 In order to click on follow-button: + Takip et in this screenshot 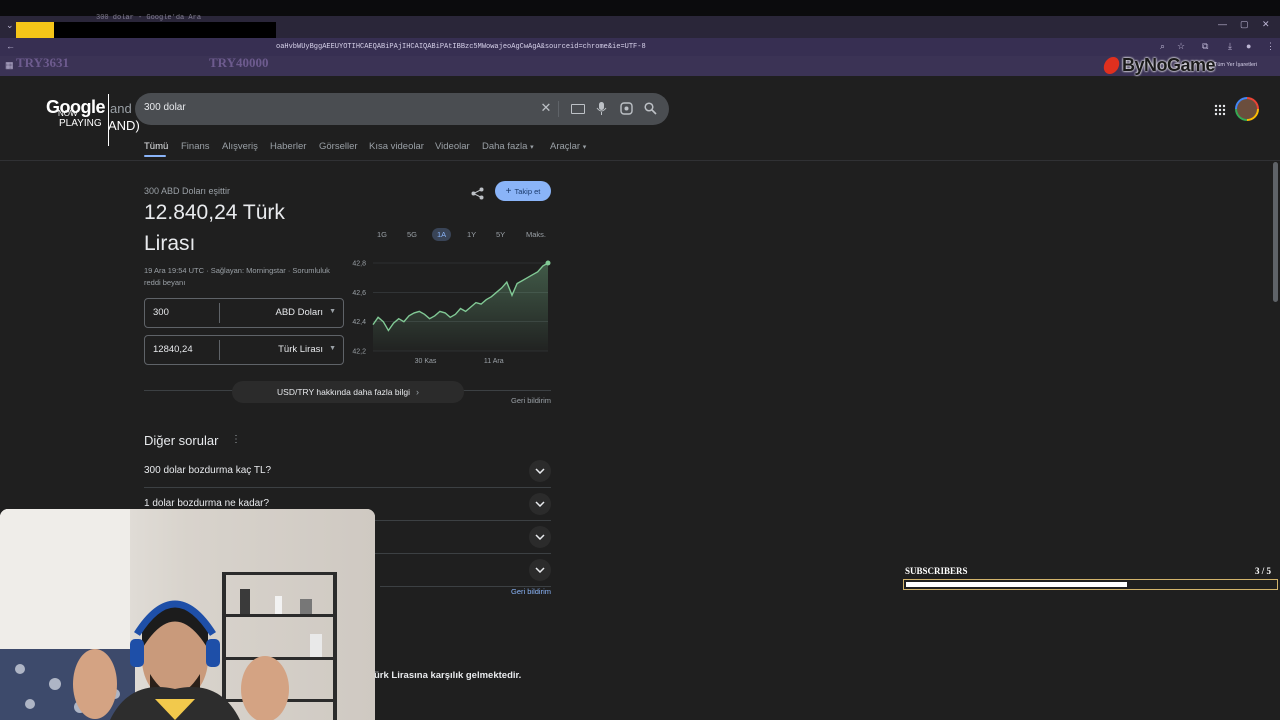, I will do `click(523, 191)`.